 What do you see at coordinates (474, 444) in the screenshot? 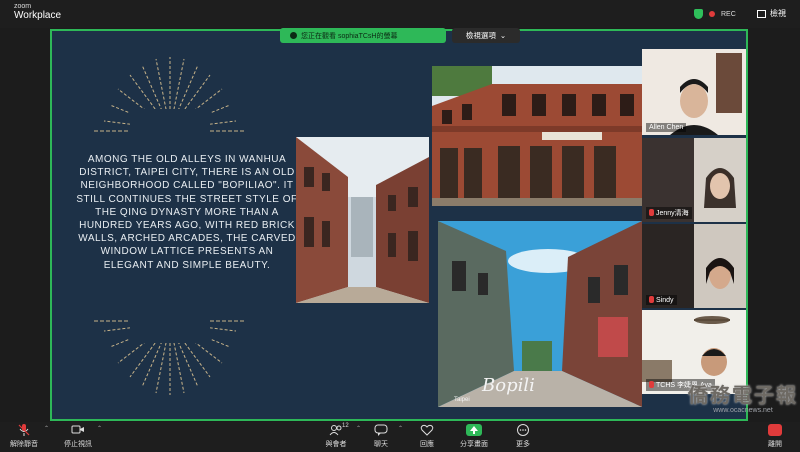
I see `share-screen-label: 分享畫面` at bounding box center [474, 444].